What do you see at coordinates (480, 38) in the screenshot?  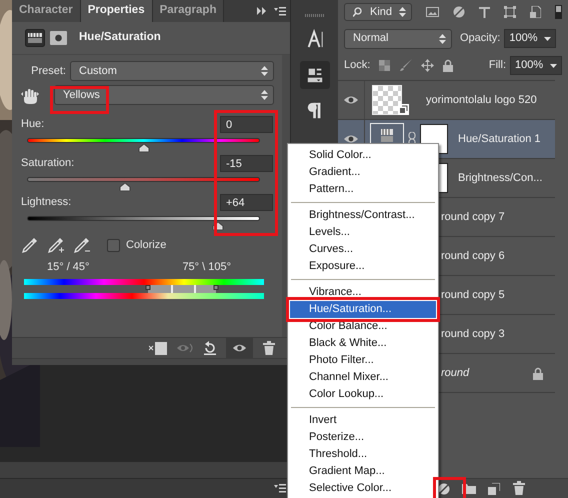 I see `opacity-label: Opacity:` at bounding box center [480, 38].